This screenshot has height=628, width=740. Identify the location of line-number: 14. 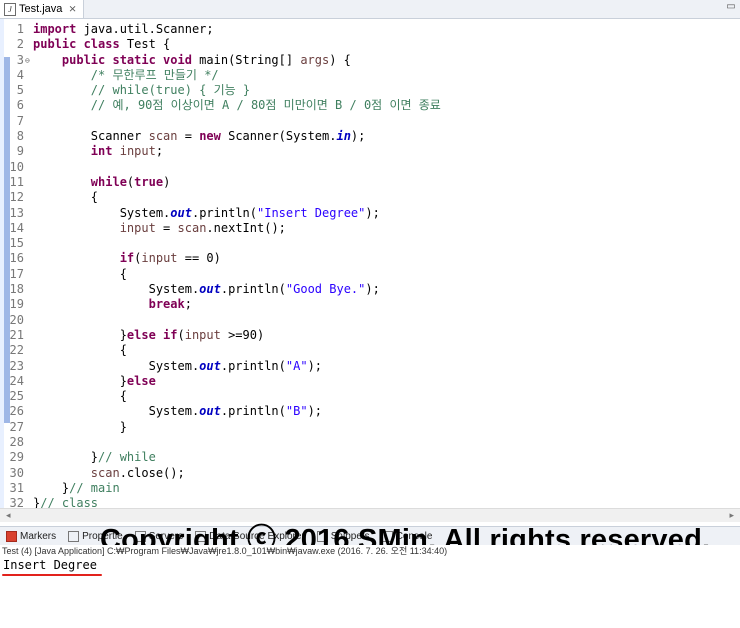
(16, 227).